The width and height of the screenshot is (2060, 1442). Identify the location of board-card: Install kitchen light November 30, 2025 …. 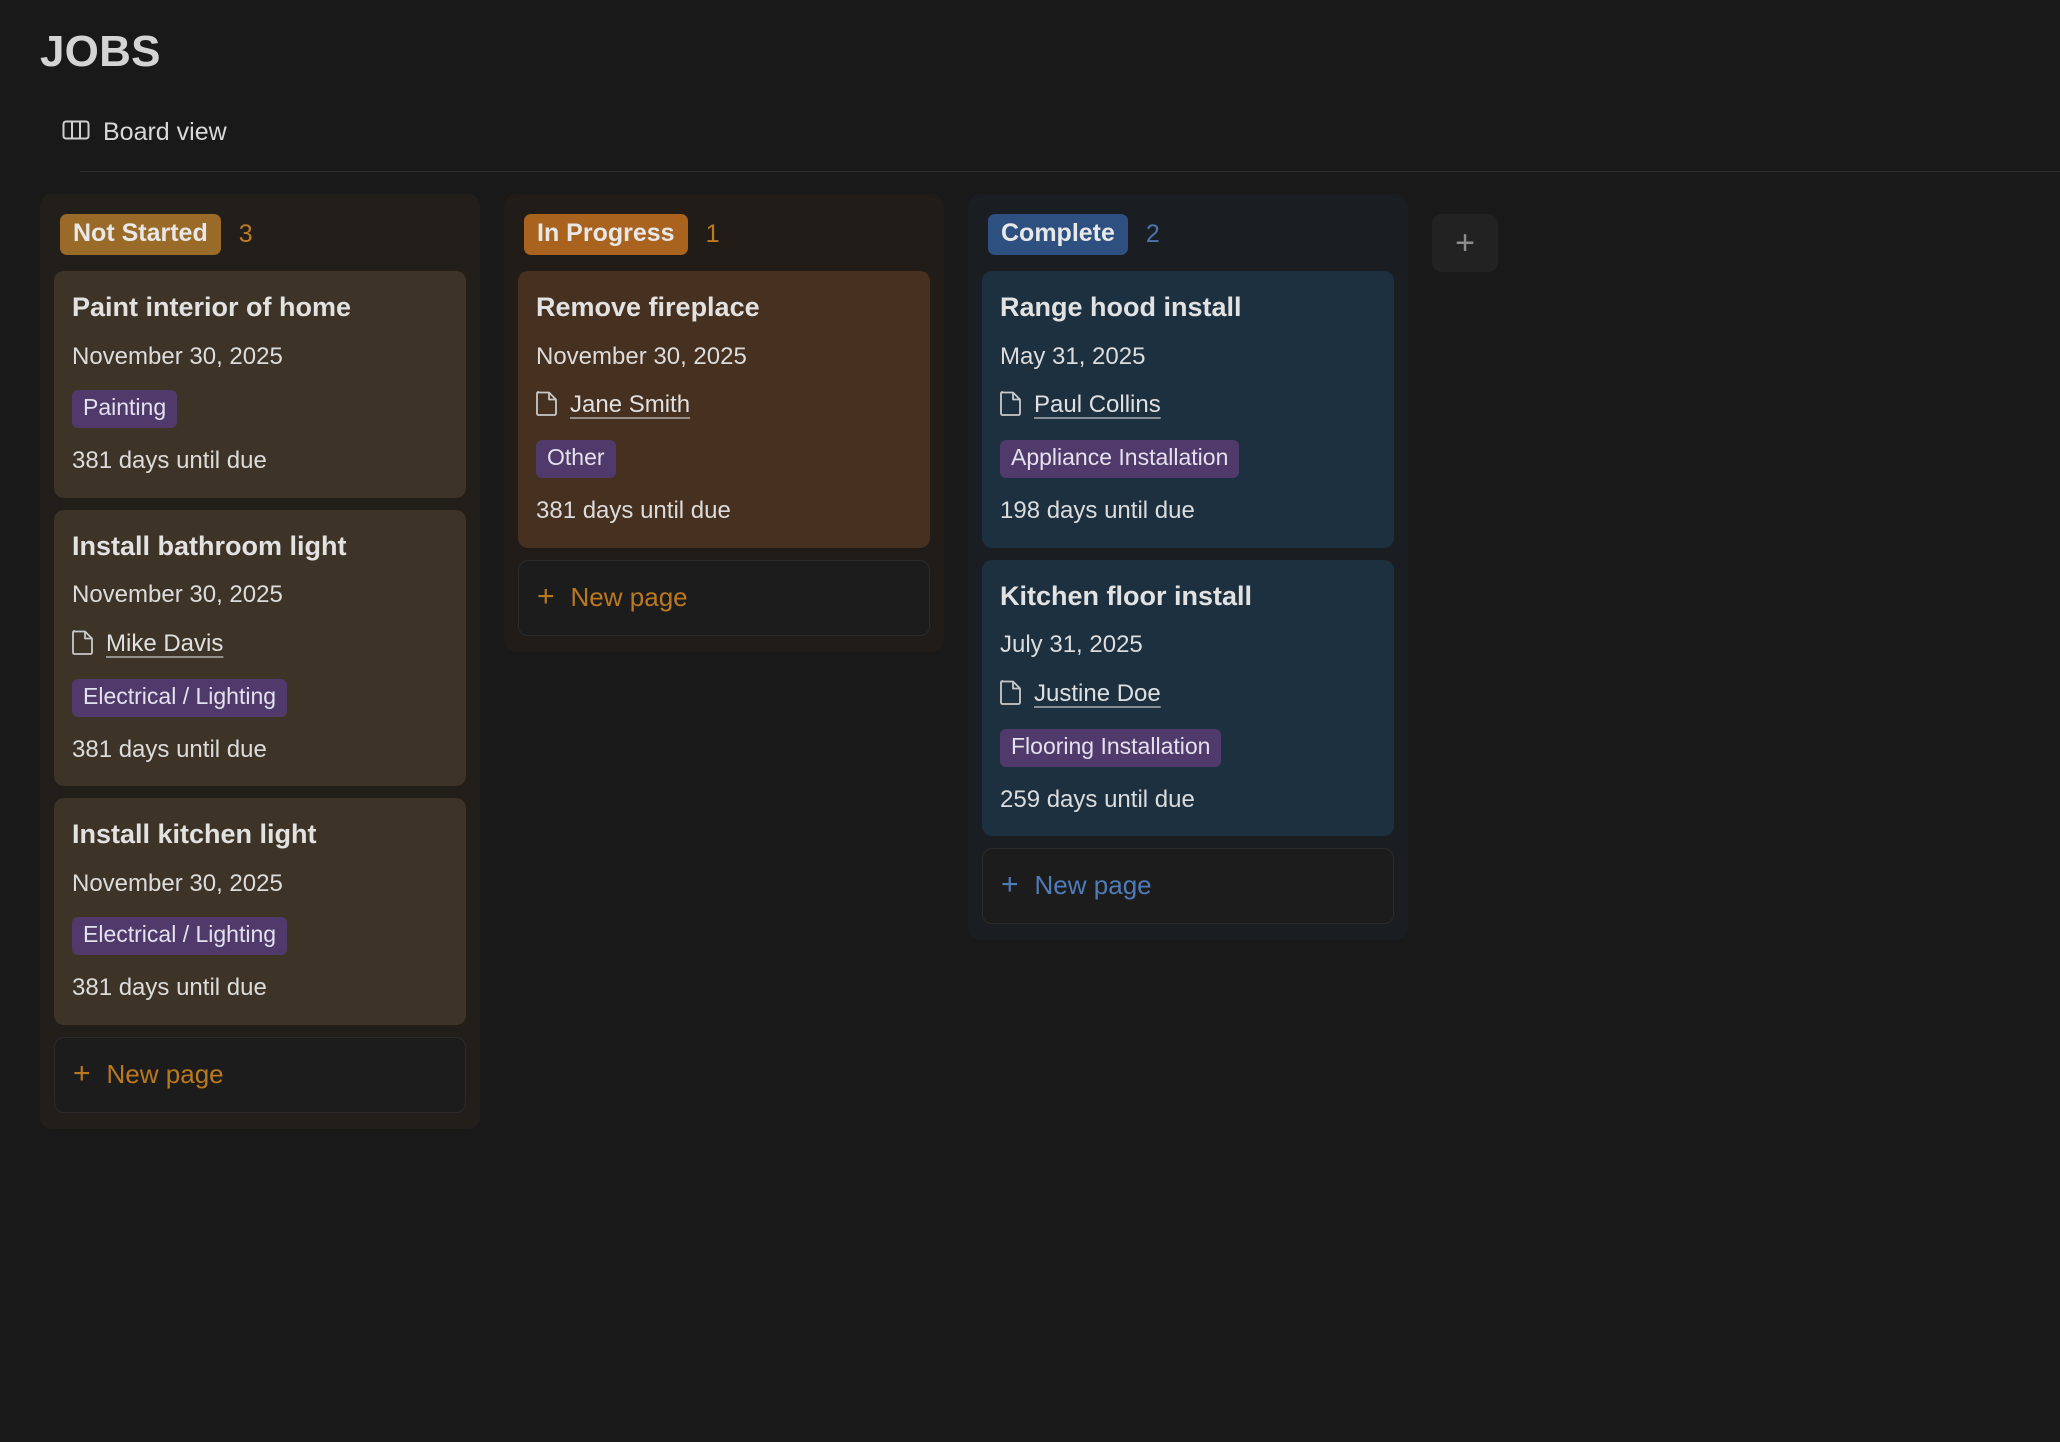
(260, 911).